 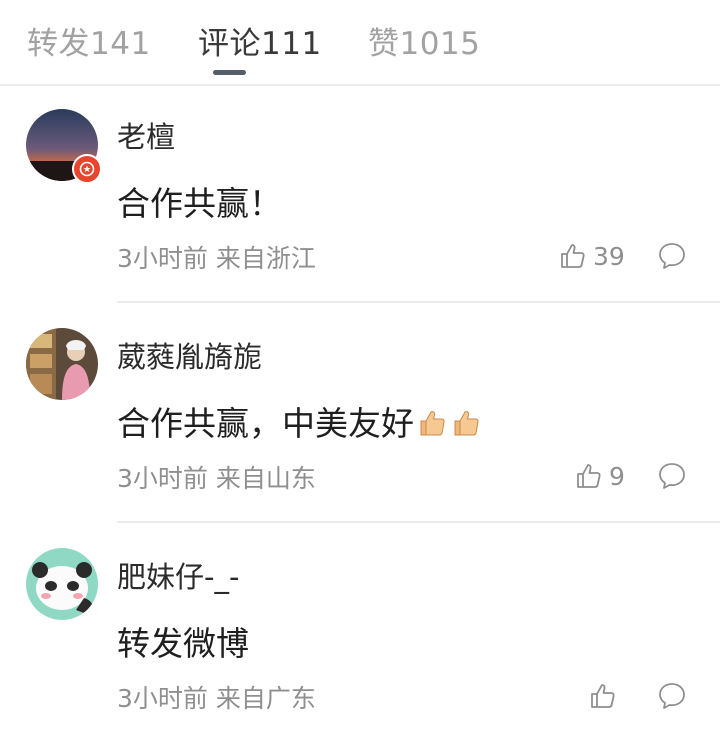 What do you see at coordinates (229, 72) in the screenshot?
I see `active-tab-indicator` at bounding box center [229, 72].